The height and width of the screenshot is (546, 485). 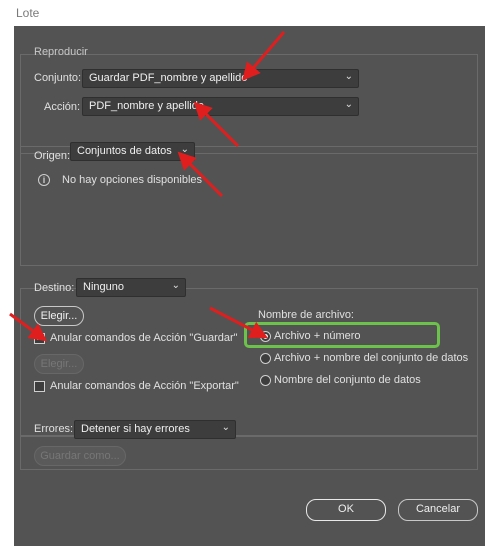 I want to click on arrow-anular, so click(x=28, y=327).